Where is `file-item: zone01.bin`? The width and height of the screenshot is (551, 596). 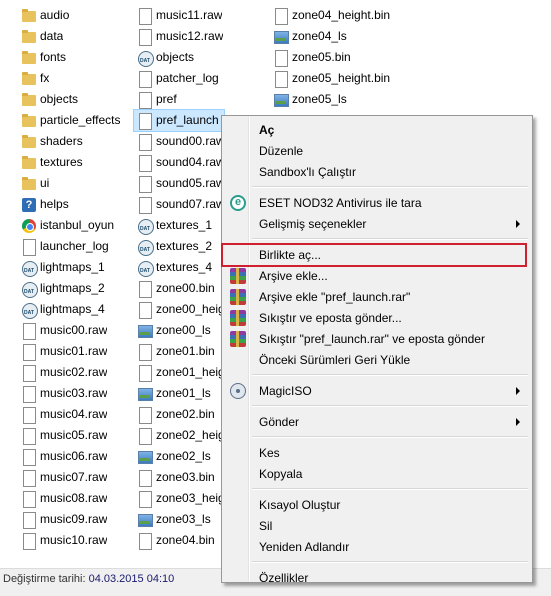
file-item: zone01.bin is located at coordinates (179, 351).